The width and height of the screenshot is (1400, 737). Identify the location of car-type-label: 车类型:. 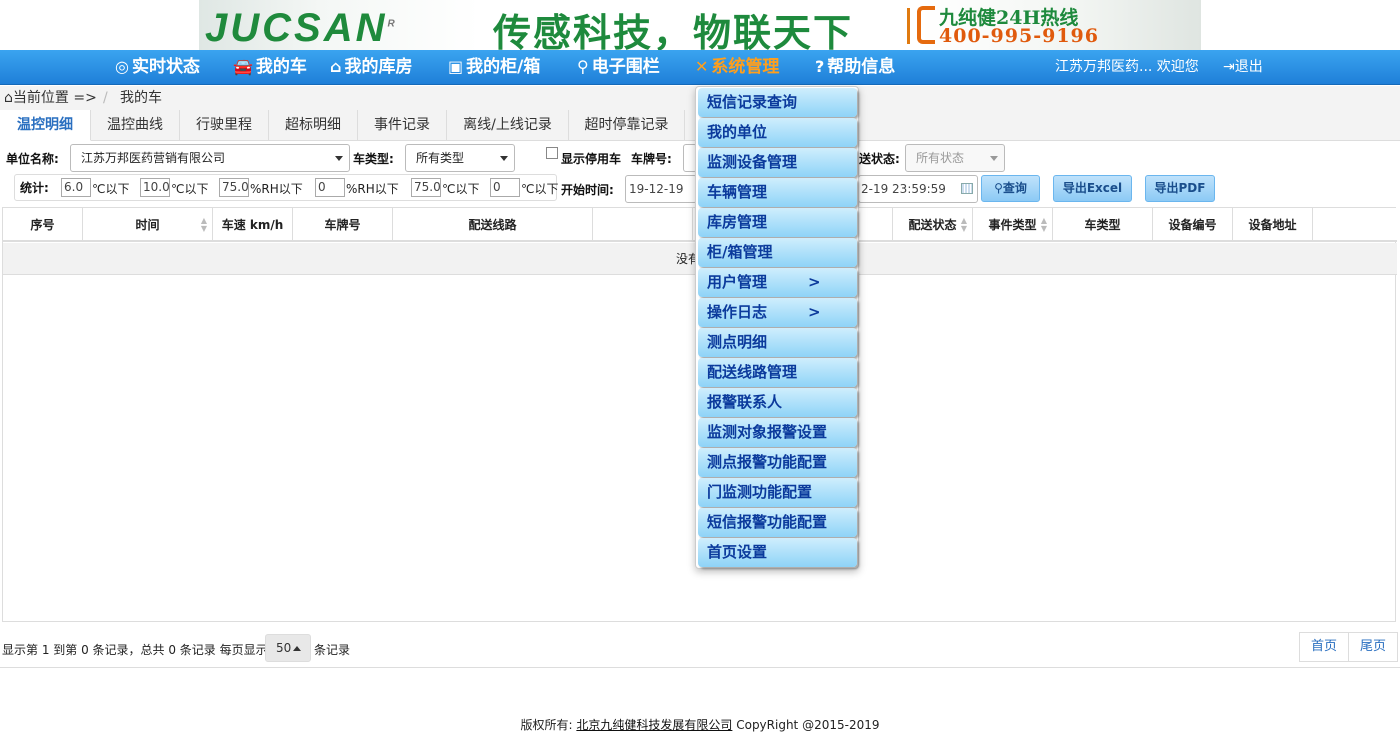
(373, 159).